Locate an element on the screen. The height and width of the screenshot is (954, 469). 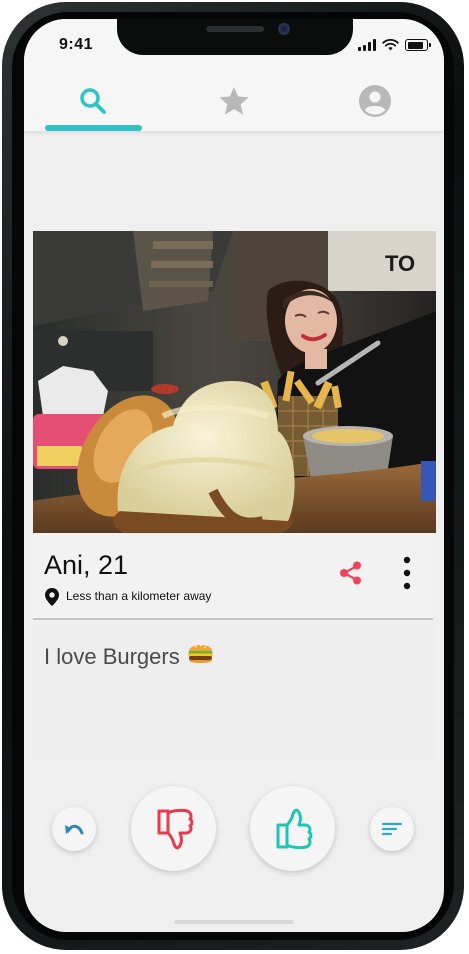
profile-bio: I love Burgers is located at coordinates (233, 690).